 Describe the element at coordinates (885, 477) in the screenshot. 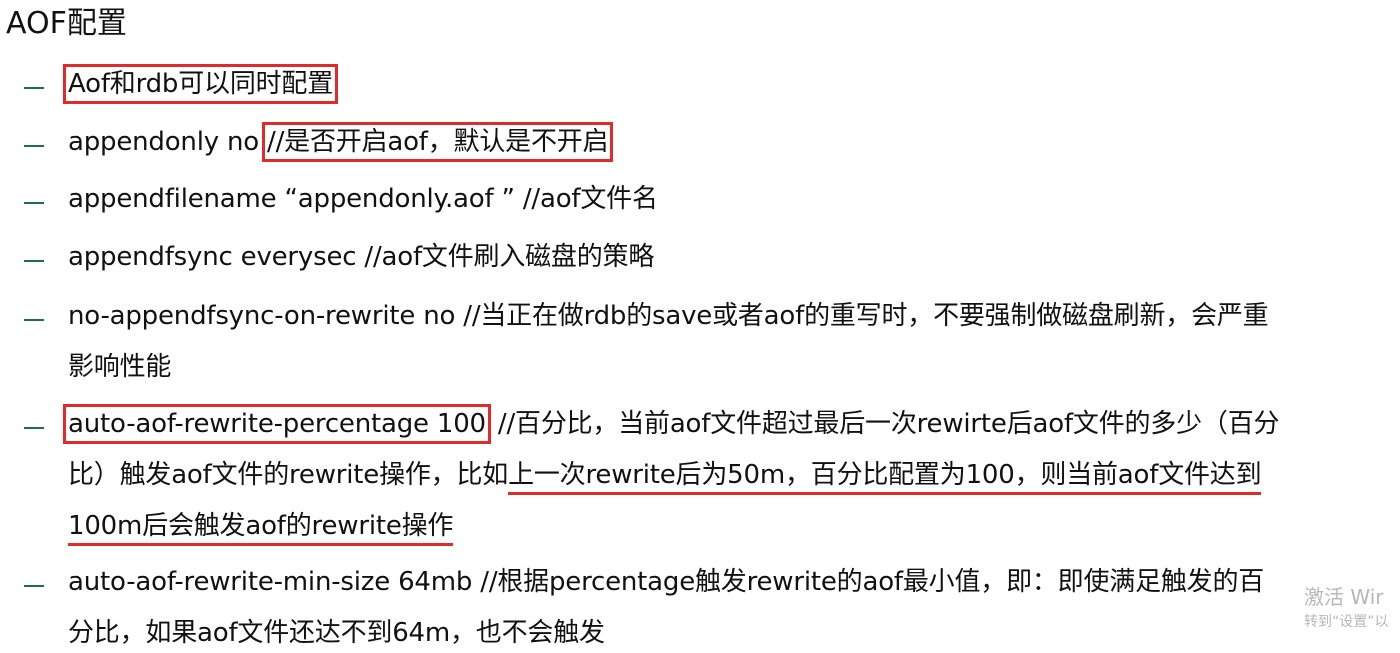

I see `underlined-text: 上一次rewrite后为50m，百分比配置为100，则当前aof文件达到` at that location.